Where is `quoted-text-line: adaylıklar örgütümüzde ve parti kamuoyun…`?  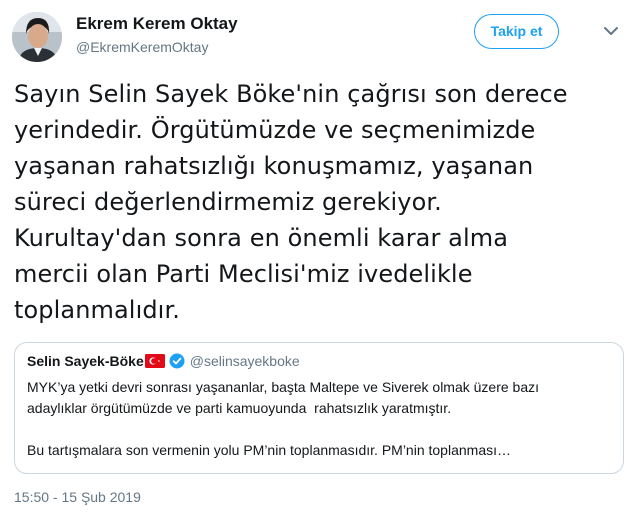 quoted-text-line: adaylıklar örgütümüzde ve parti kamuoyun… is located at coordinates (239, 408).